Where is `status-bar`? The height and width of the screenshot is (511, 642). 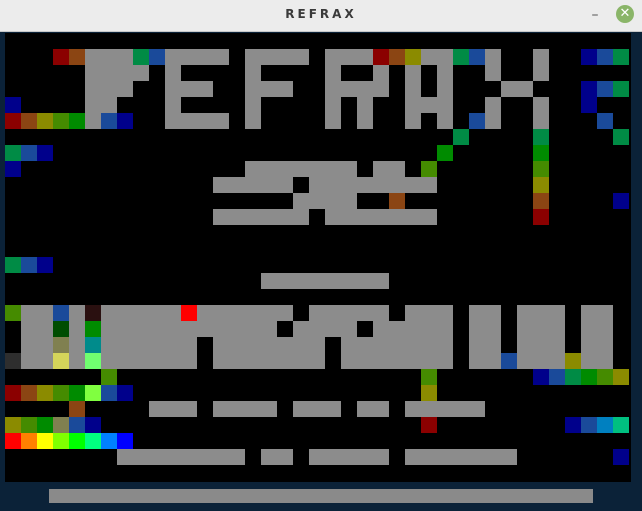
status-bar is located at coordinates (321, 496).